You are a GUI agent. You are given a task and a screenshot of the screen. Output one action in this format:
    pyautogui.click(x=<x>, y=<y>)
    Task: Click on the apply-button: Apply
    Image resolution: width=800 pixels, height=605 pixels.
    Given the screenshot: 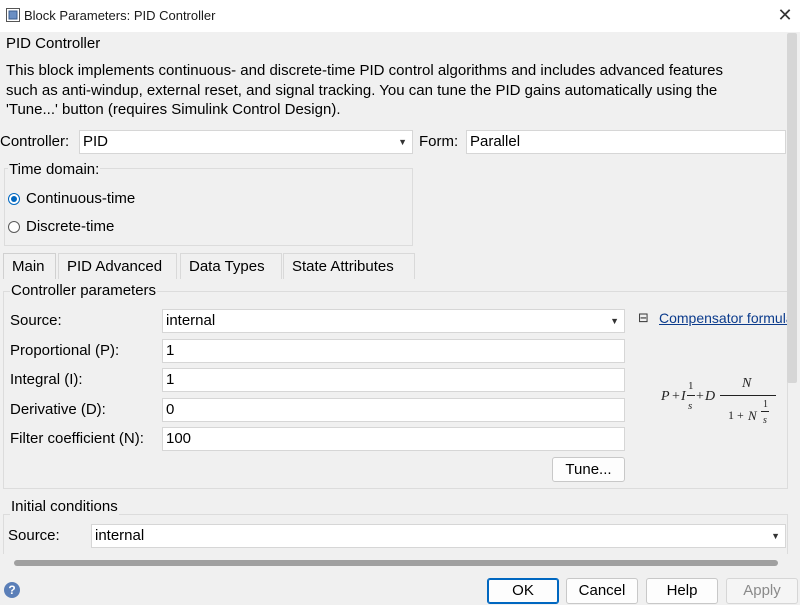 What is the action you would take?
    pyautogui.click(x=762, y=591)
    